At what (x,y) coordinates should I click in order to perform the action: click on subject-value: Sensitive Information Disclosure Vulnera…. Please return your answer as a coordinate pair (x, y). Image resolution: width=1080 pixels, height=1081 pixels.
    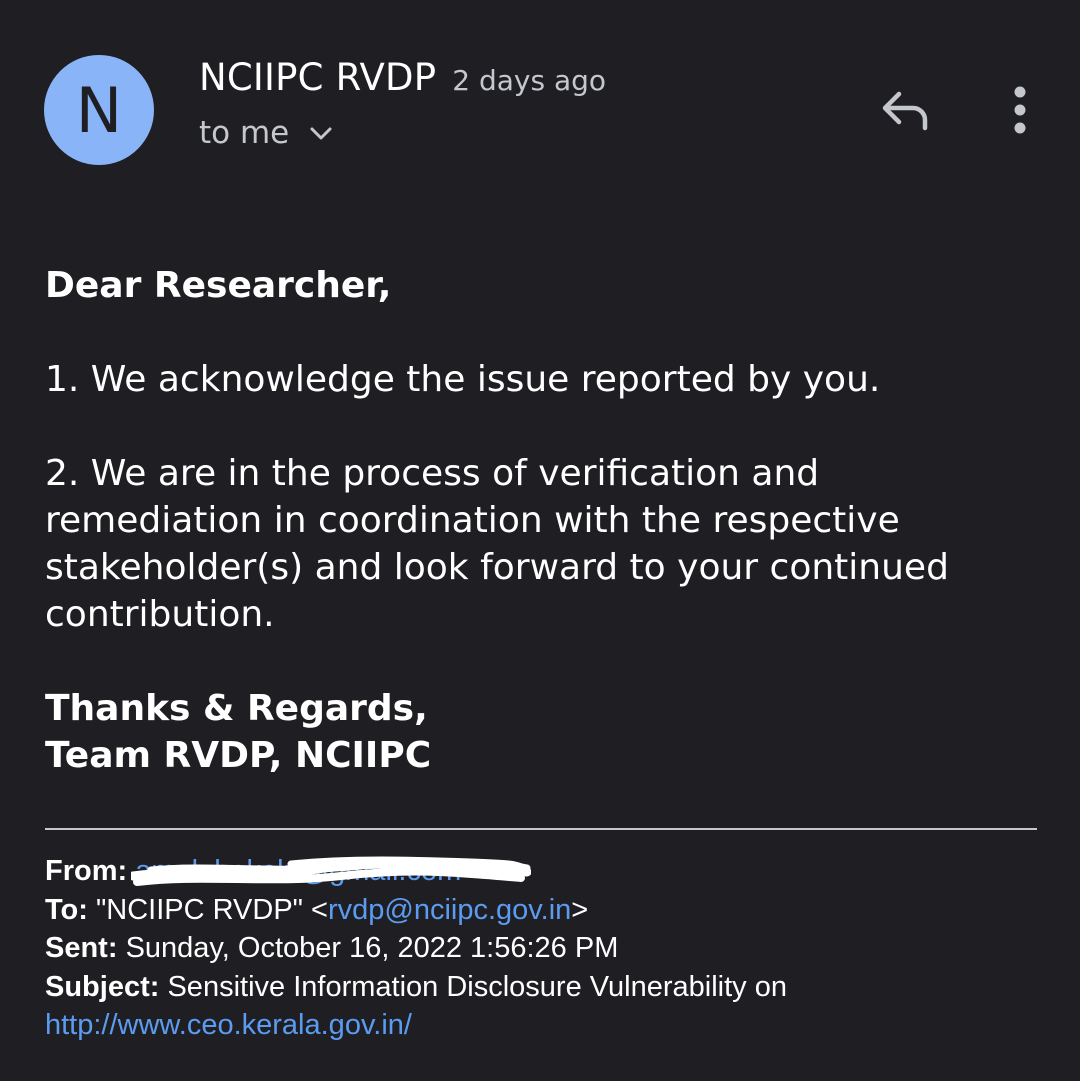
    Looking at the image, I should click on (477, 986).